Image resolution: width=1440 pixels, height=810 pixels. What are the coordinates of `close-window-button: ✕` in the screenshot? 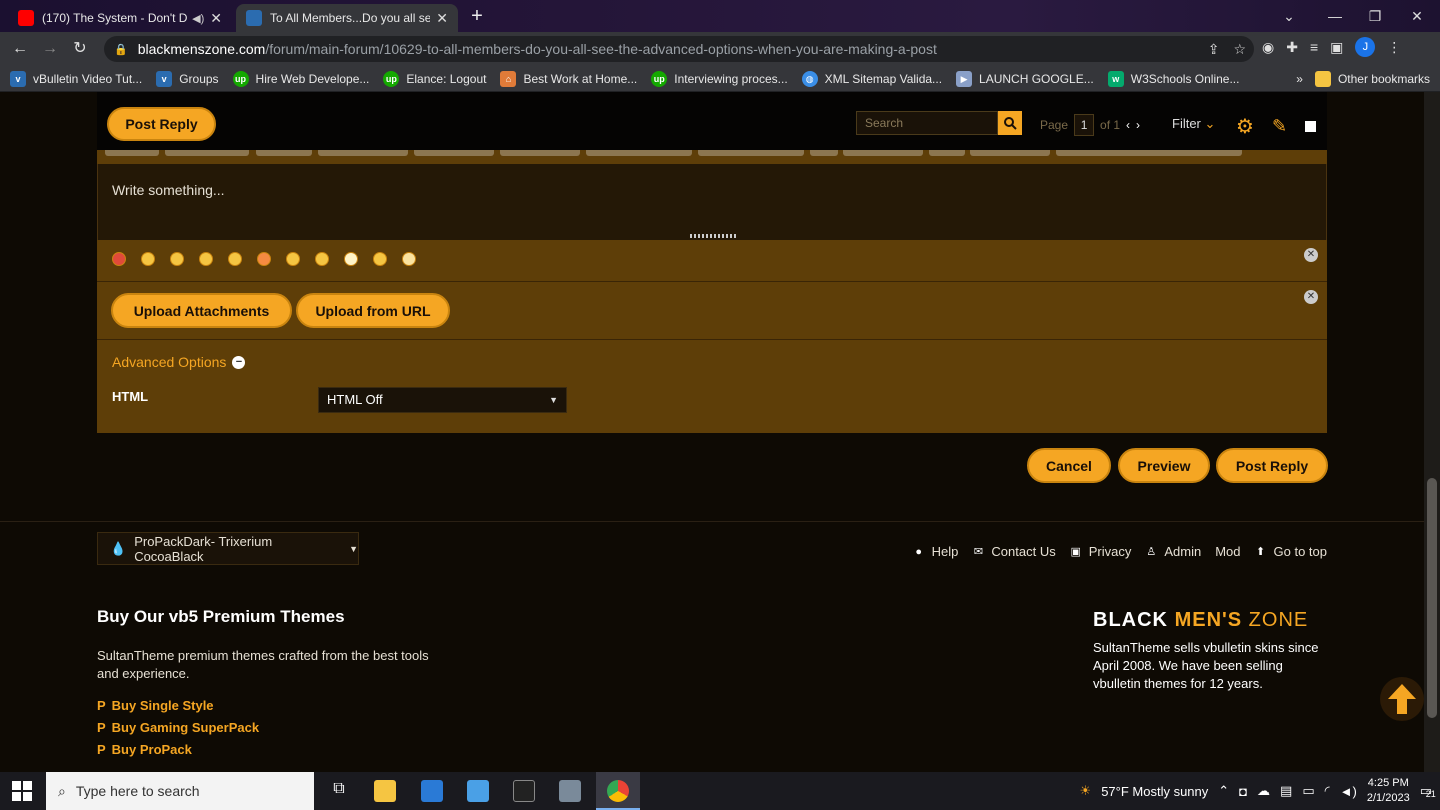 It's located at (1417, 16).